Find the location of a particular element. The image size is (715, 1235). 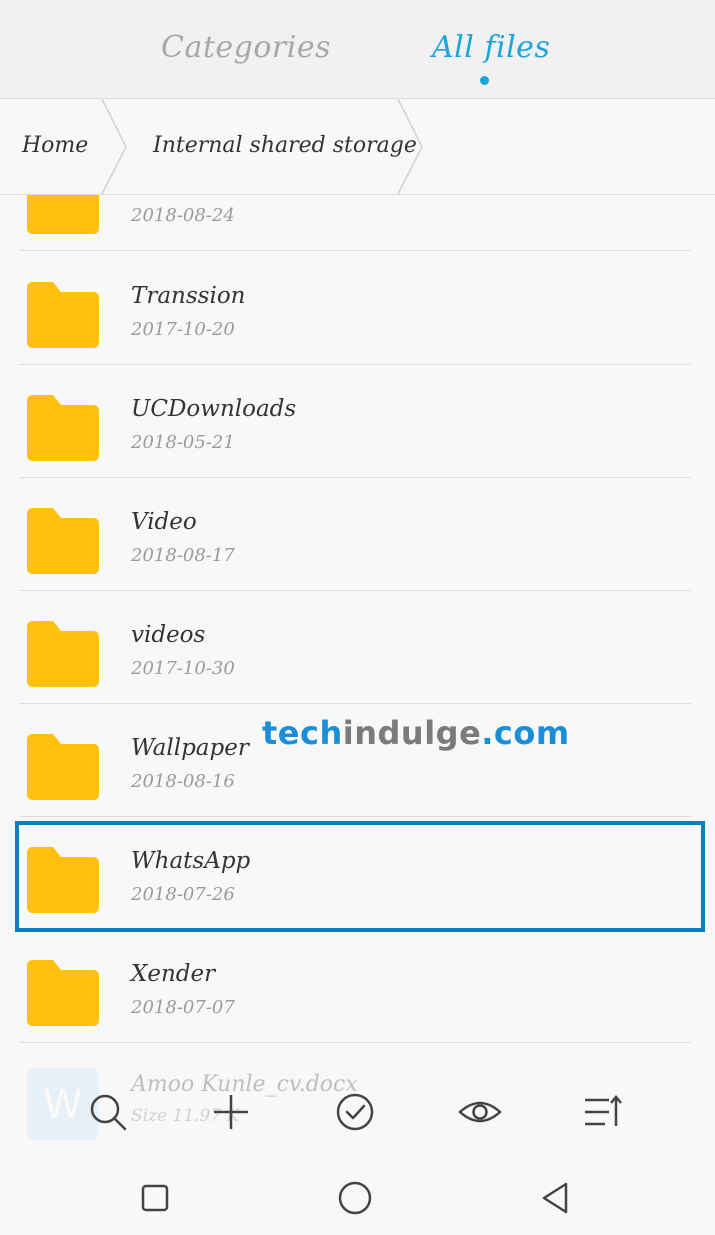

folder-name: videos is located at coordinates (168, 635).